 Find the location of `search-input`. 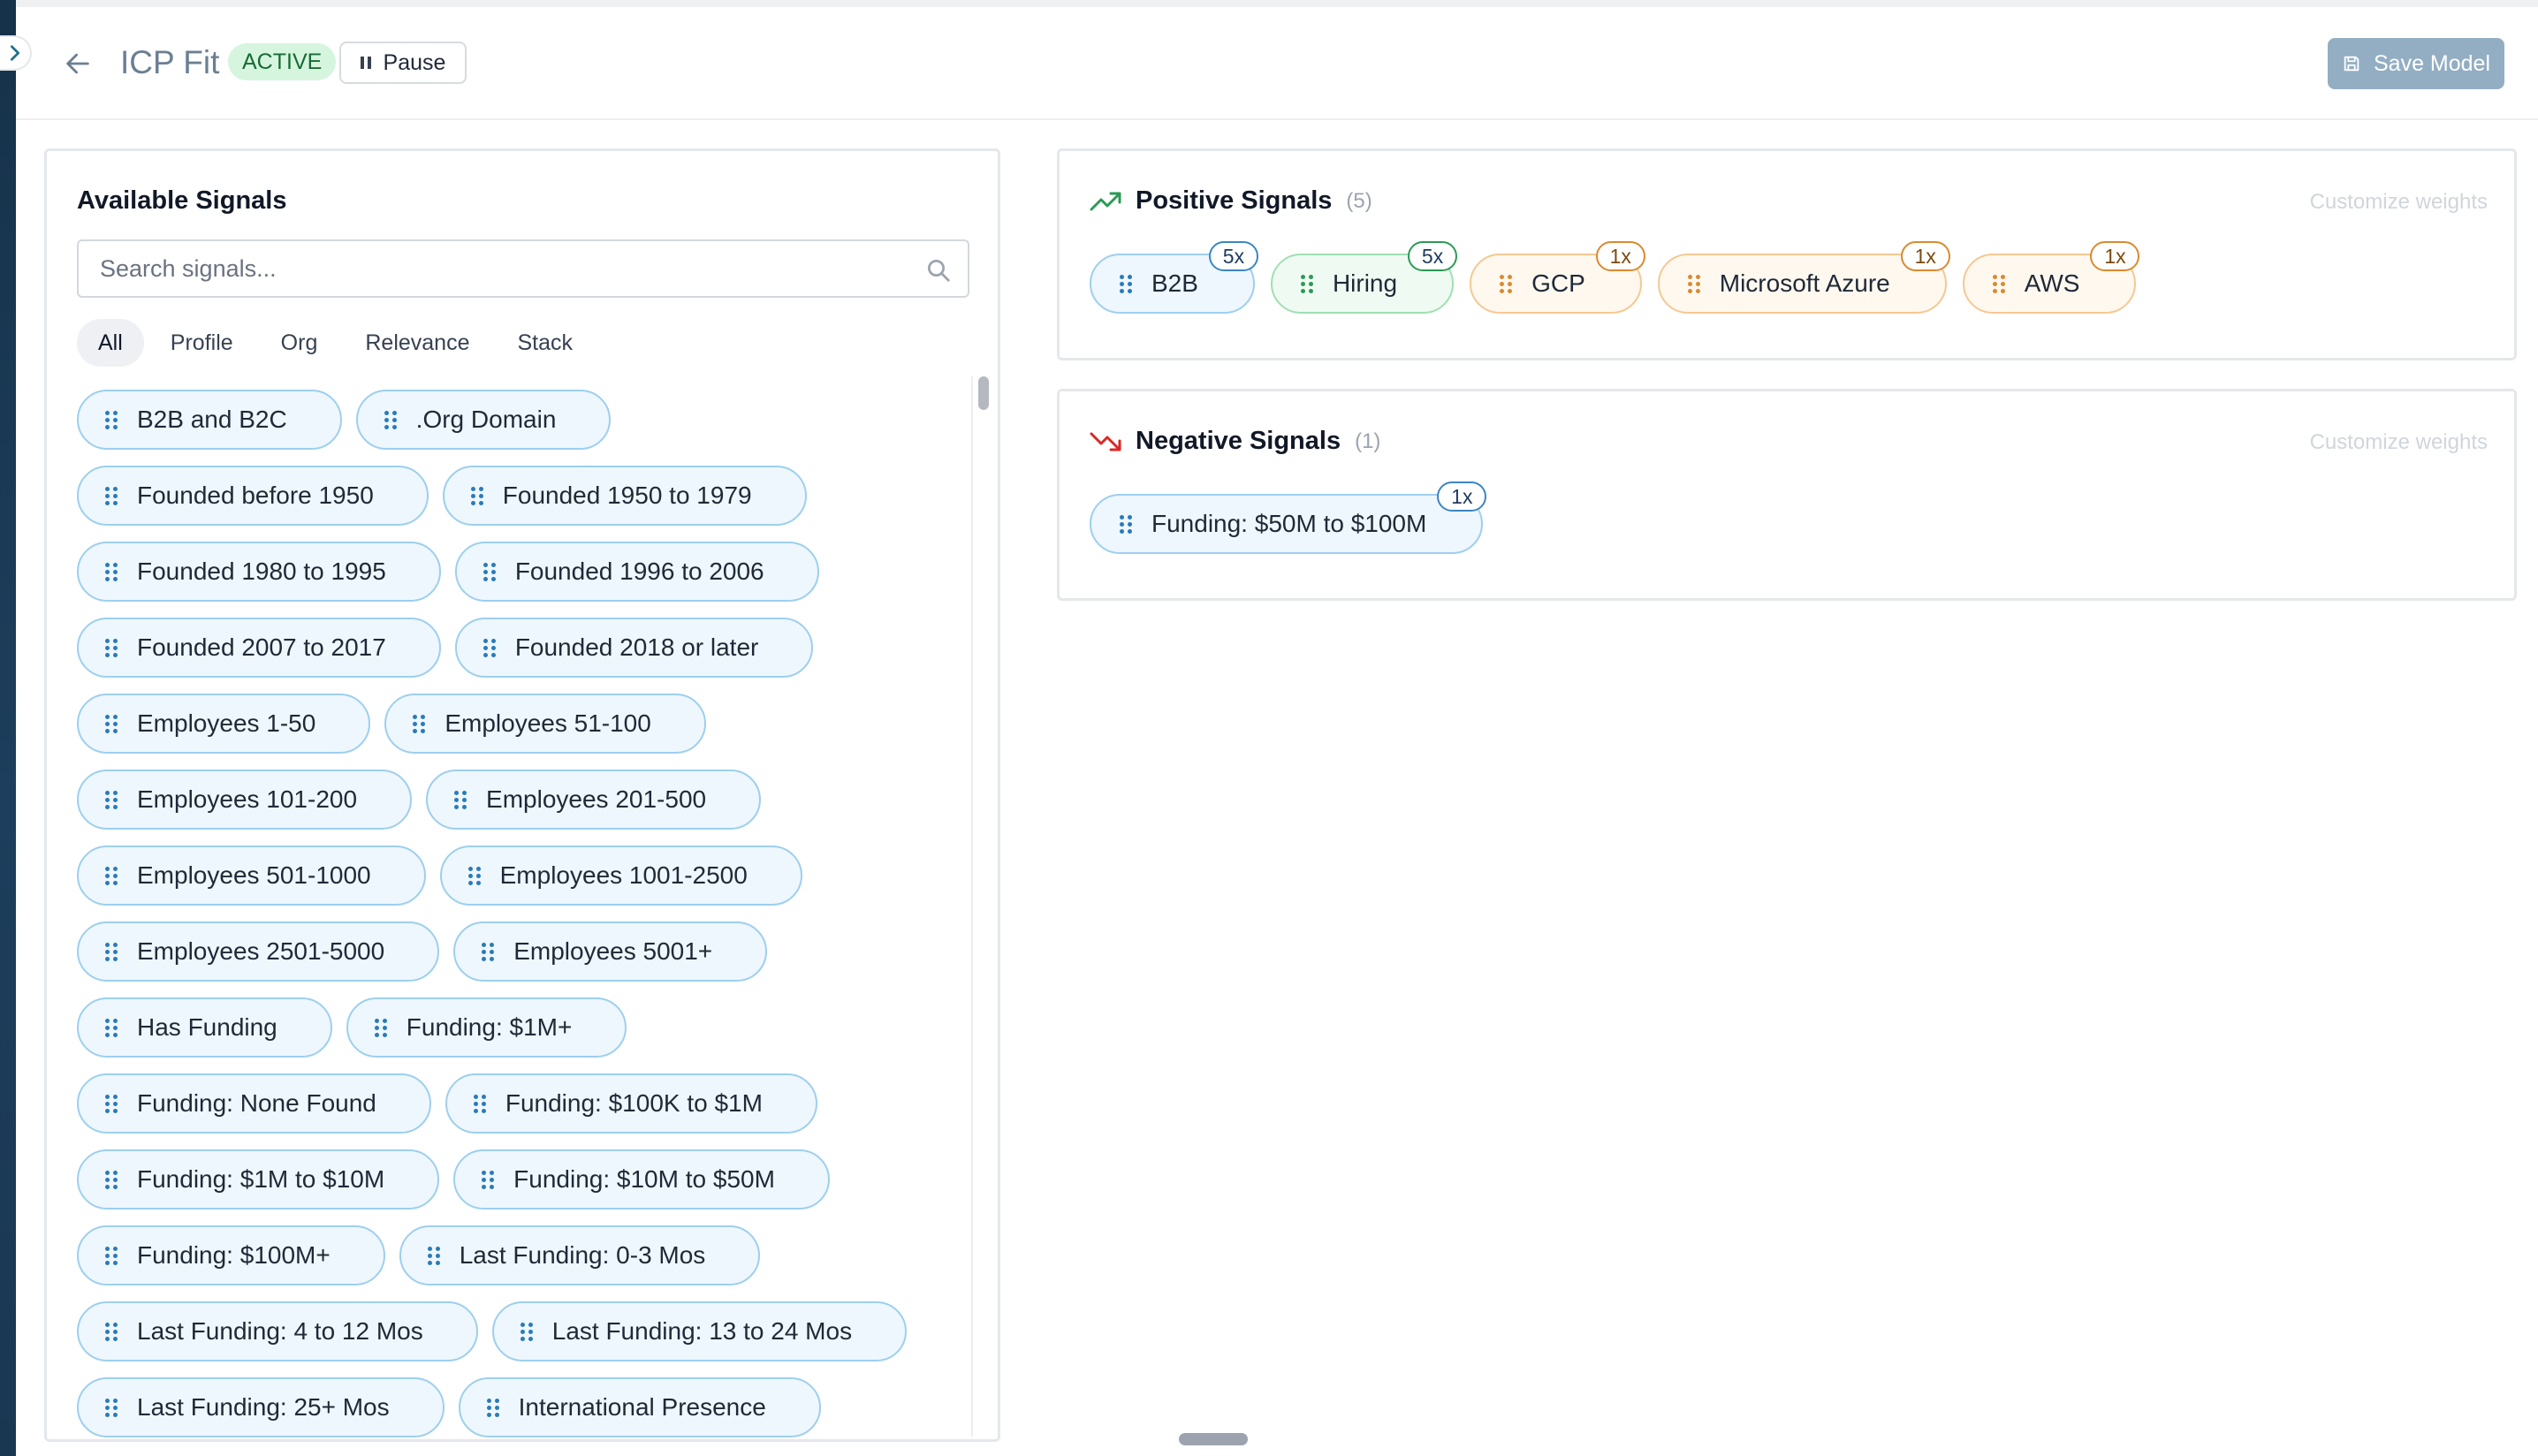

search-input is located at coordinates (523, 268).